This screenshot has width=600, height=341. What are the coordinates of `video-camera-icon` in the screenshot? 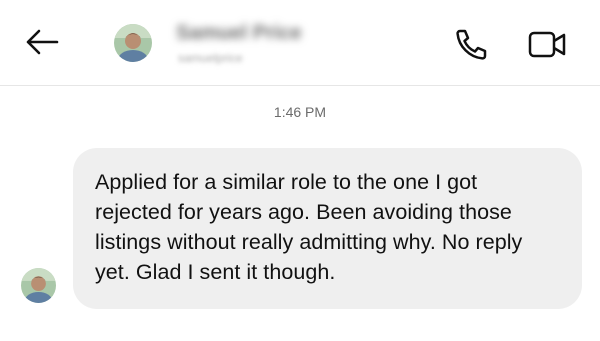 It's located at (547, 44).